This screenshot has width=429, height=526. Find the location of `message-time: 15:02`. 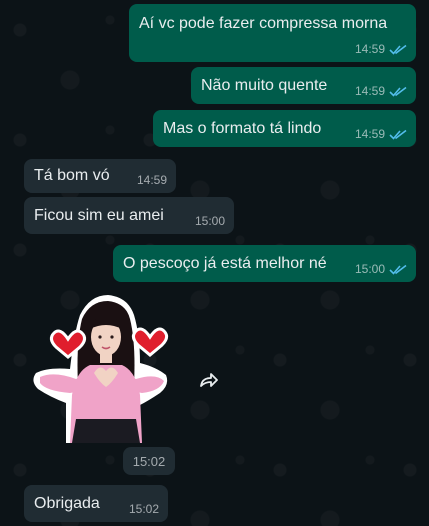

message-time: 15:02 is located at coordinates (143, 509).